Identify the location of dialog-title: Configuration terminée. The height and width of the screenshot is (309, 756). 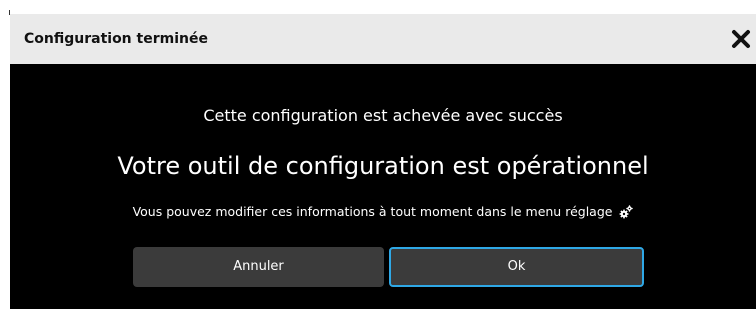
(116, 39).